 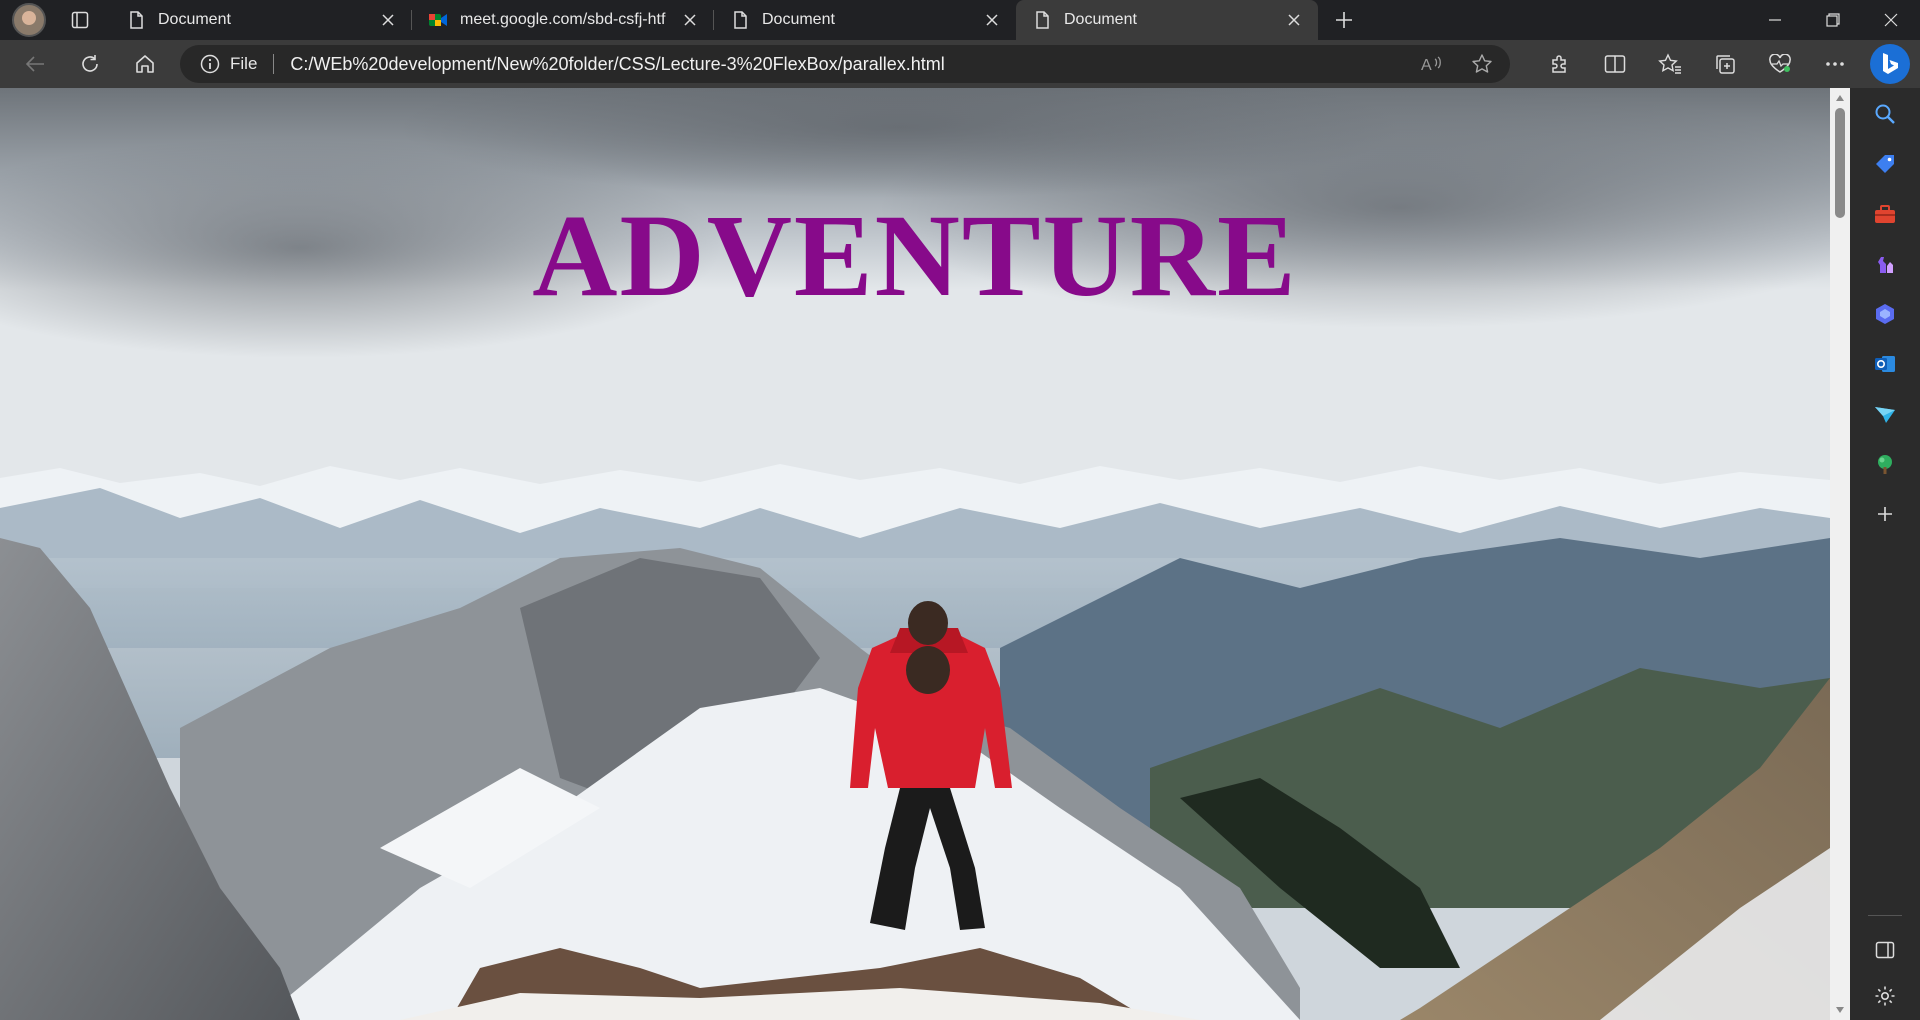 I want to click on split-screen-button, so click(x=1615, y=64).